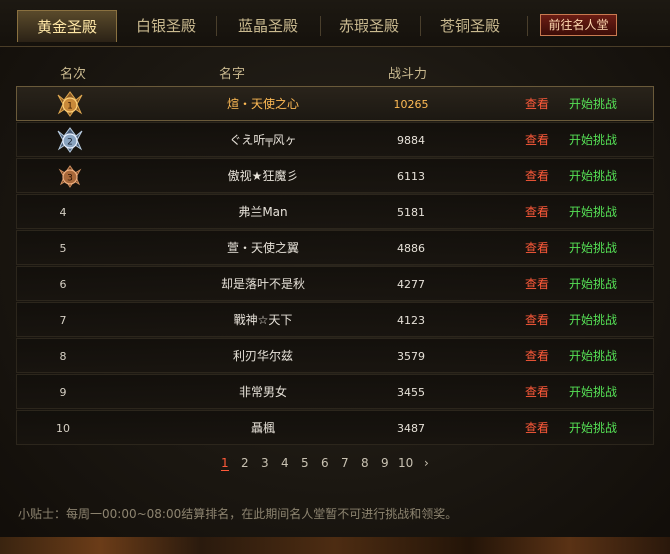 This screenshot has width=670, height=554. What do you see at coordinates (70, 107) in the screenshot?
I see `rank-number: 1` at bounding box center [70, 107].